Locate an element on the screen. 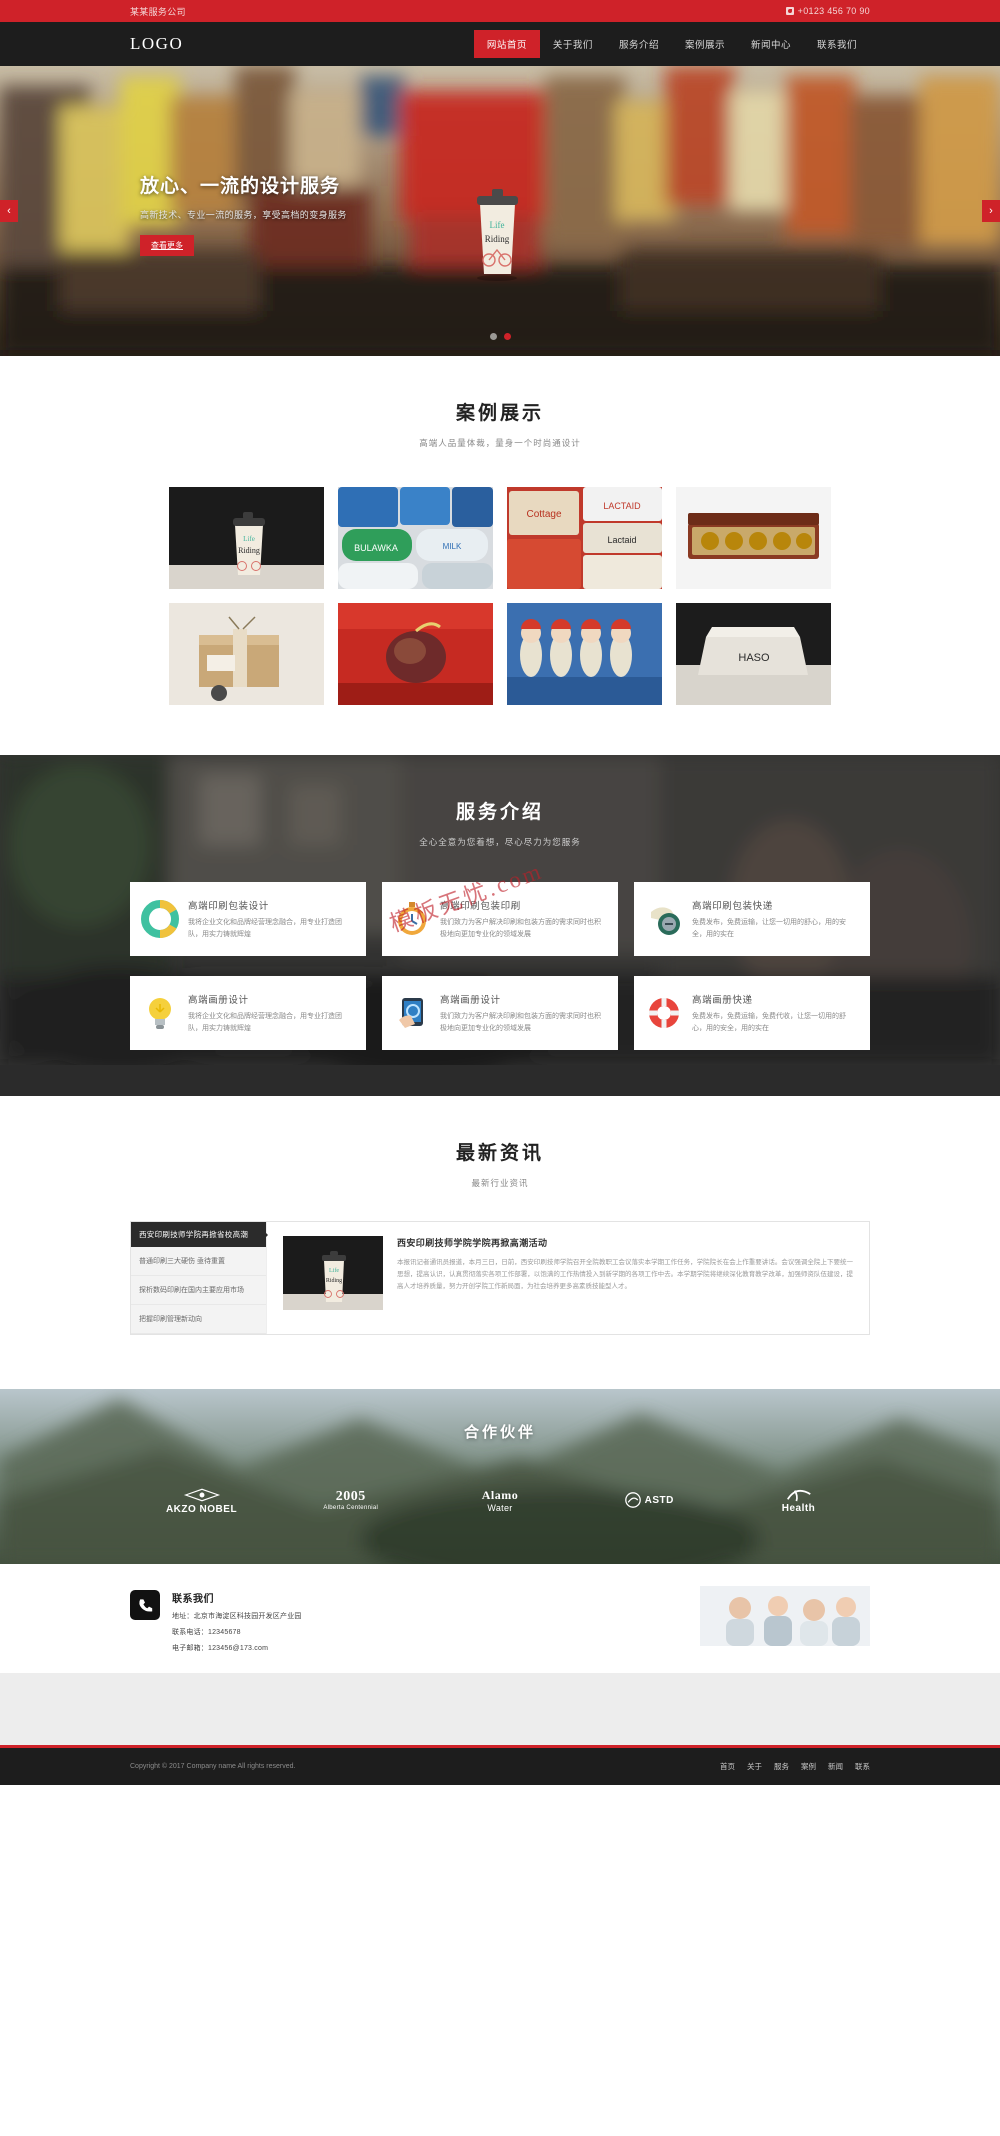 The image size is (1000, 2136). site-logo: LOGO is located at coordinates (156, 44).